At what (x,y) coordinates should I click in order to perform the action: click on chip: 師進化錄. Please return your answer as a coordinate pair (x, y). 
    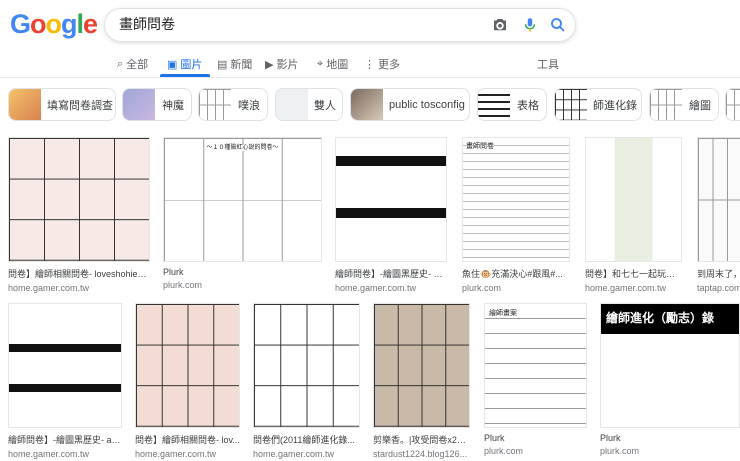
    Looking at the image, I should click on (598, 104).